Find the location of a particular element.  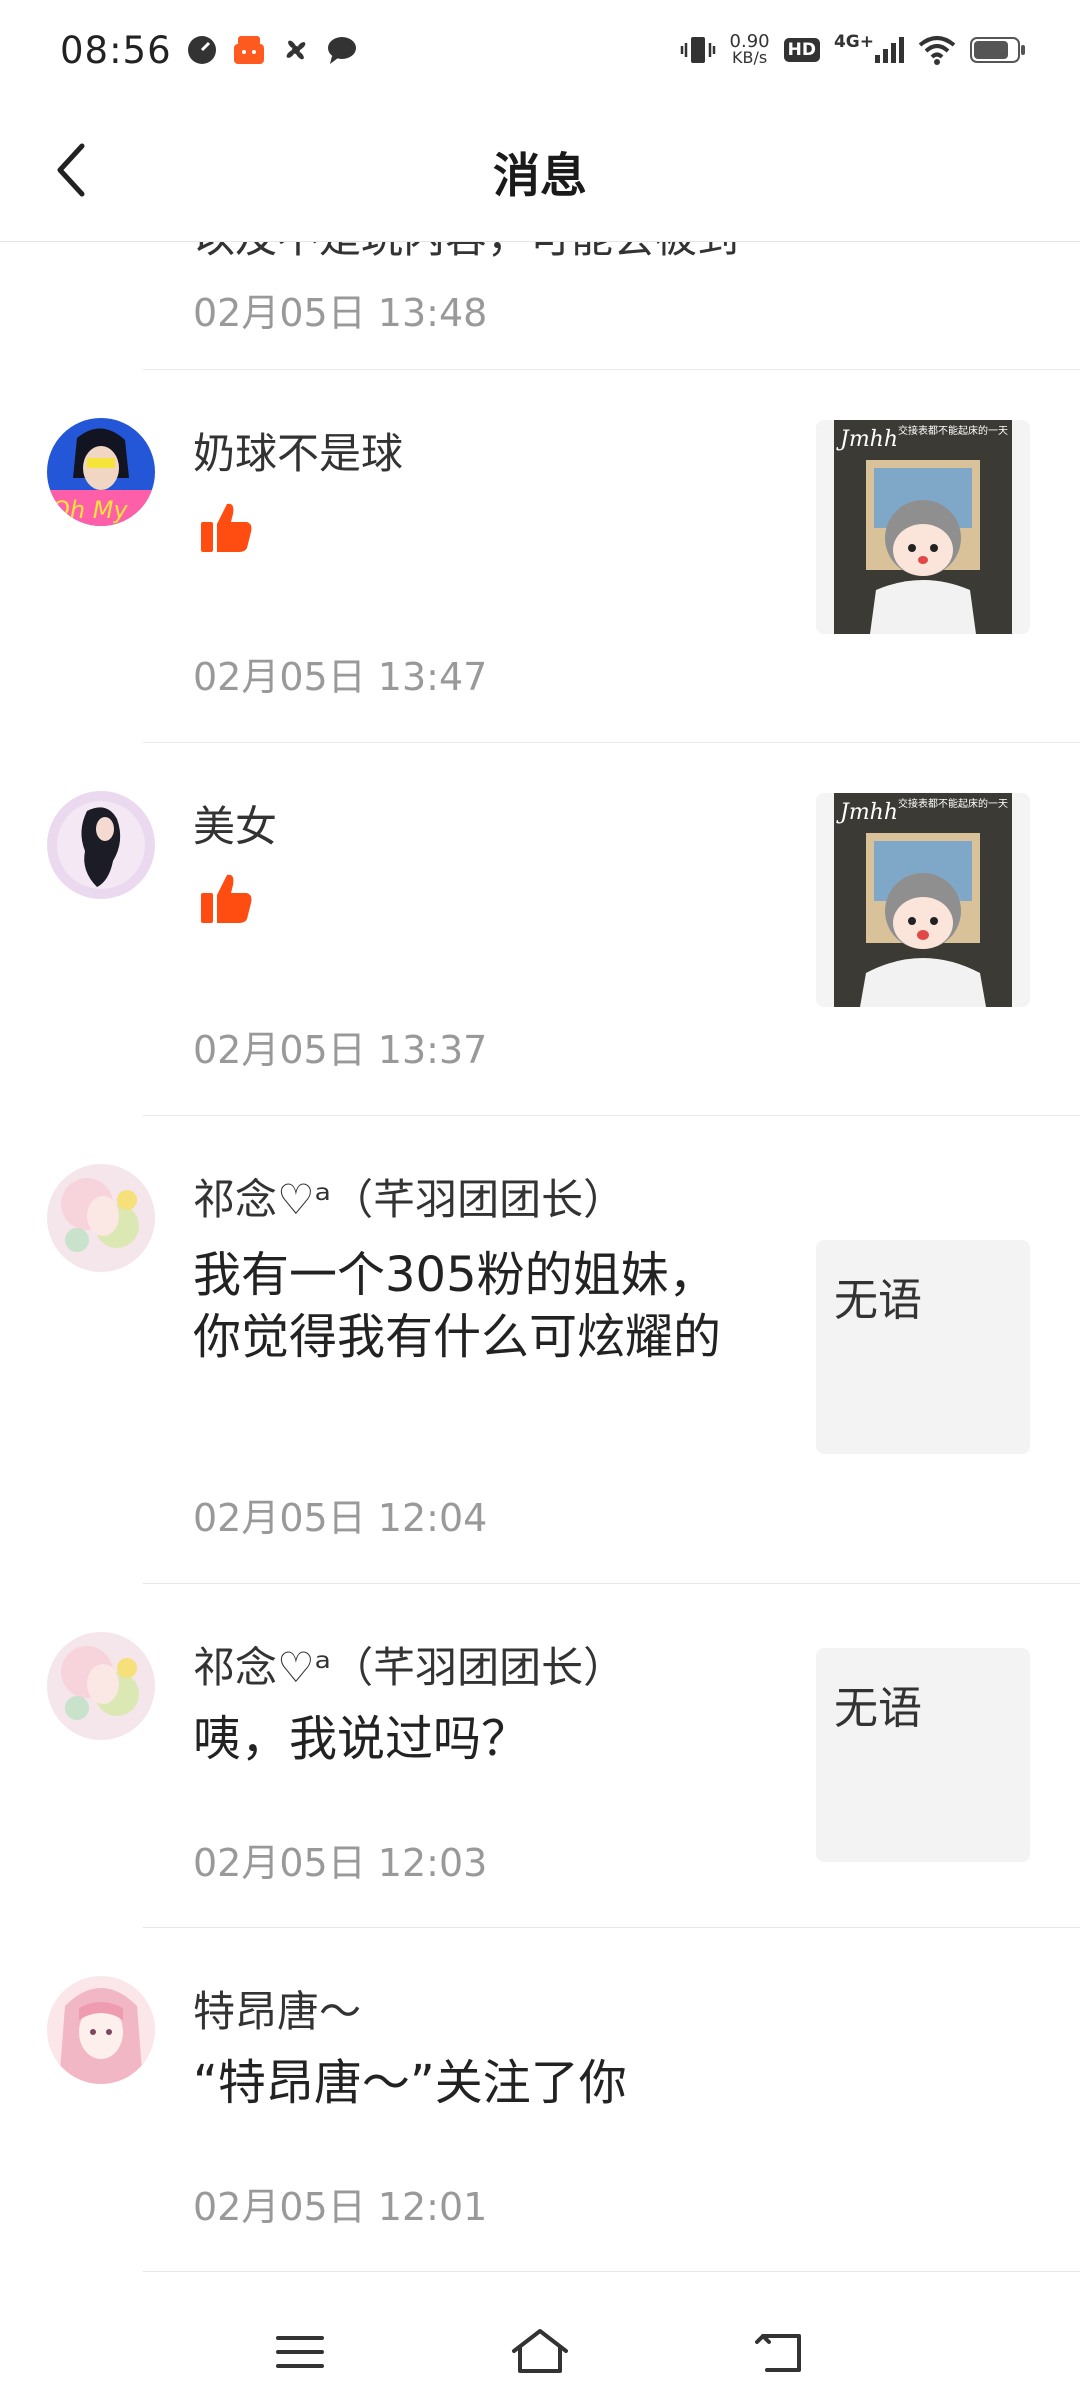

speedometer-icon is located at coordinates (202, 50).